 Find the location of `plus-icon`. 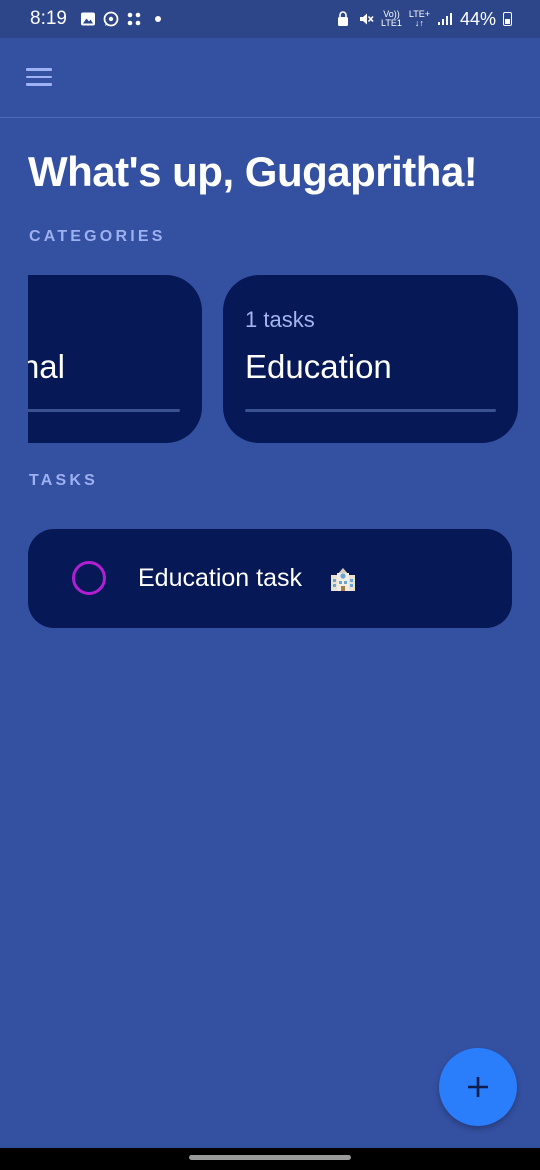

plus-icon is located at coordinates (478, 1087).